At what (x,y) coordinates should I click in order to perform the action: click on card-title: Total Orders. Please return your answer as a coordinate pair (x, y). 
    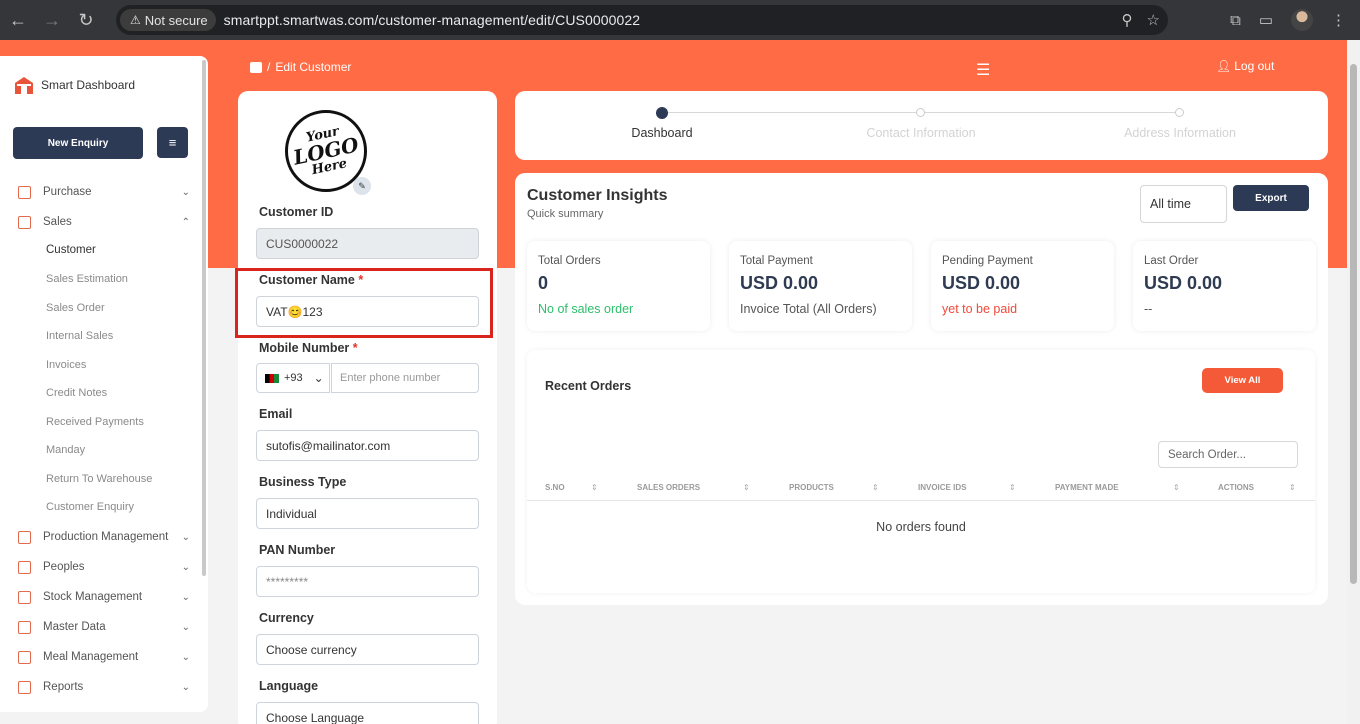
    Looking at the image, I should click on (569, 261).